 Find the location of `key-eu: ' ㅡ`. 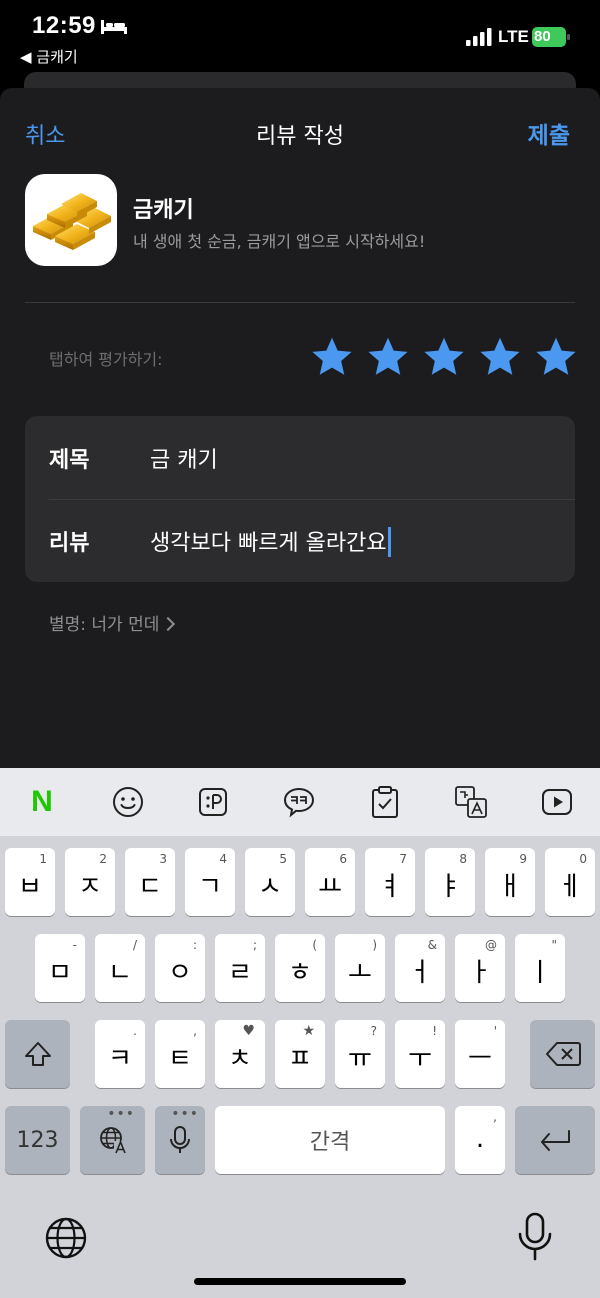

key-eu: ' ㅡ is located at coordinates (480, 1054).